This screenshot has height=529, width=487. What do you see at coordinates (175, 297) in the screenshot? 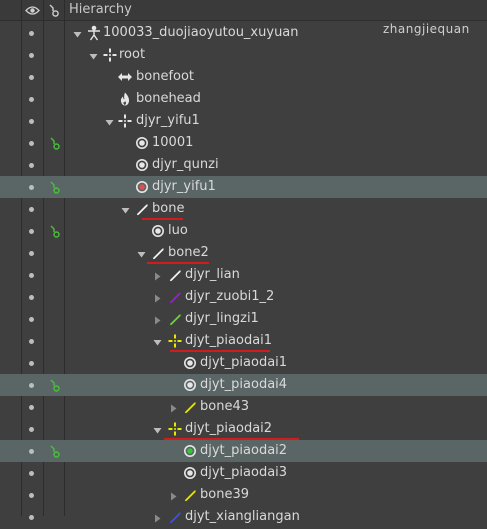
I see `bone-purple-icon` at bounding box center [175, 297].